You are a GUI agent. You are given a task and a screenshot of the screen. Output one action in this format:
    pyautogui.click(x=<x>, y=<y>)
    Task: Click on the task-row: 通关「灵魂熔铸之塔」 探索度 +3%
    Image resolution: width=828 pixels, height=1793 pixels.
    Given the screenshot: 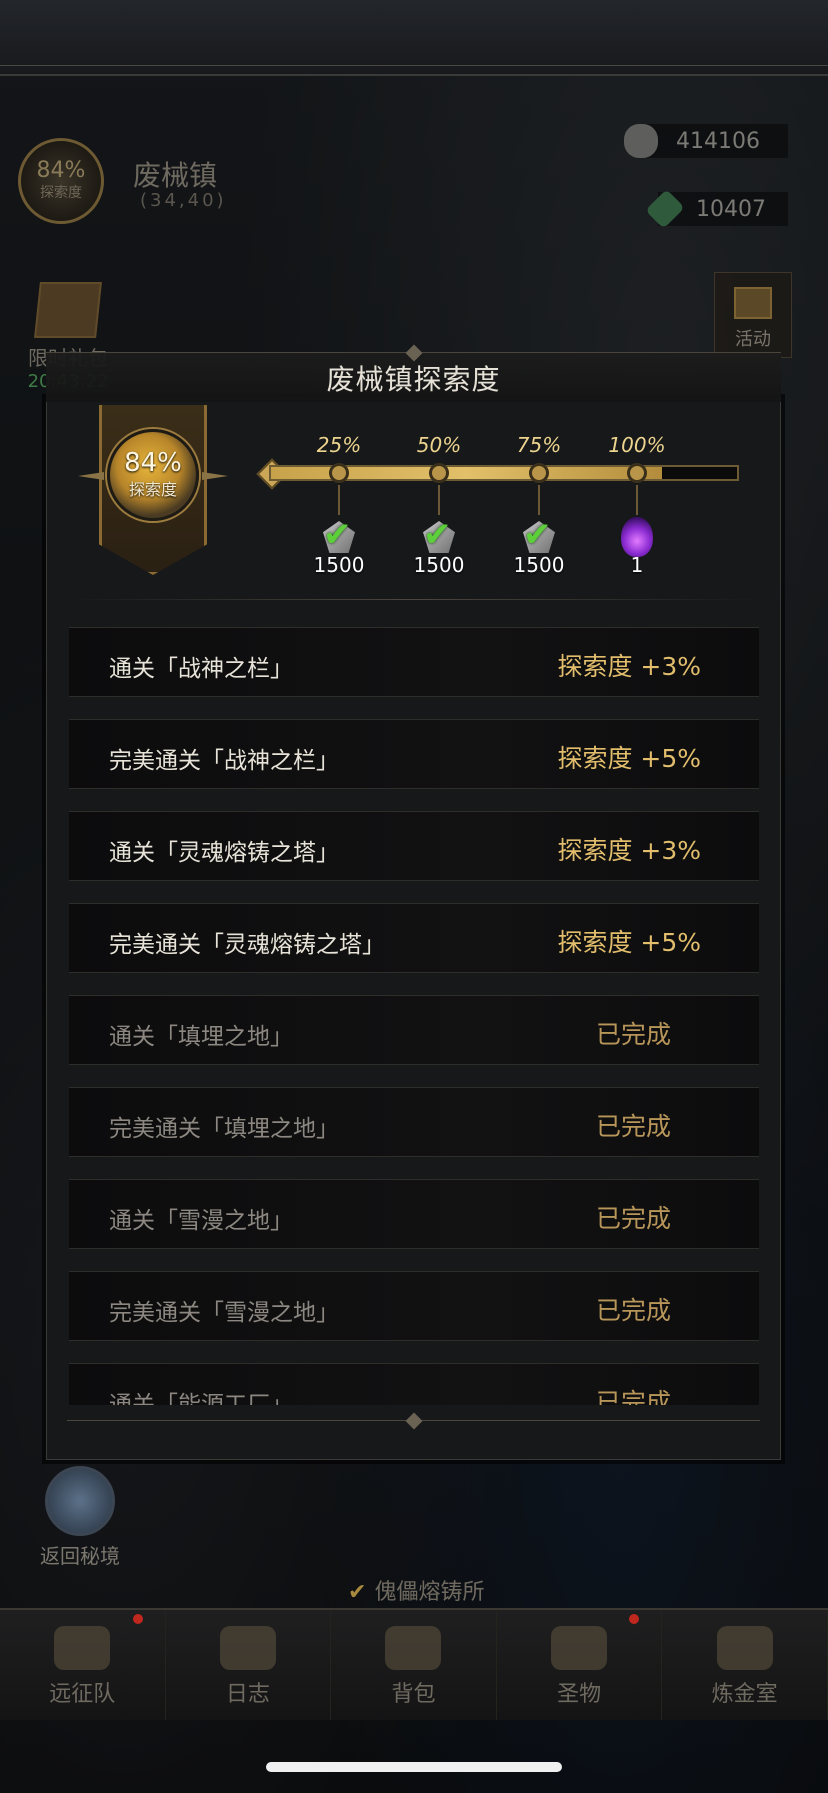 What is the action you would take?
    pyautogui.click(x=414, y=846)
    